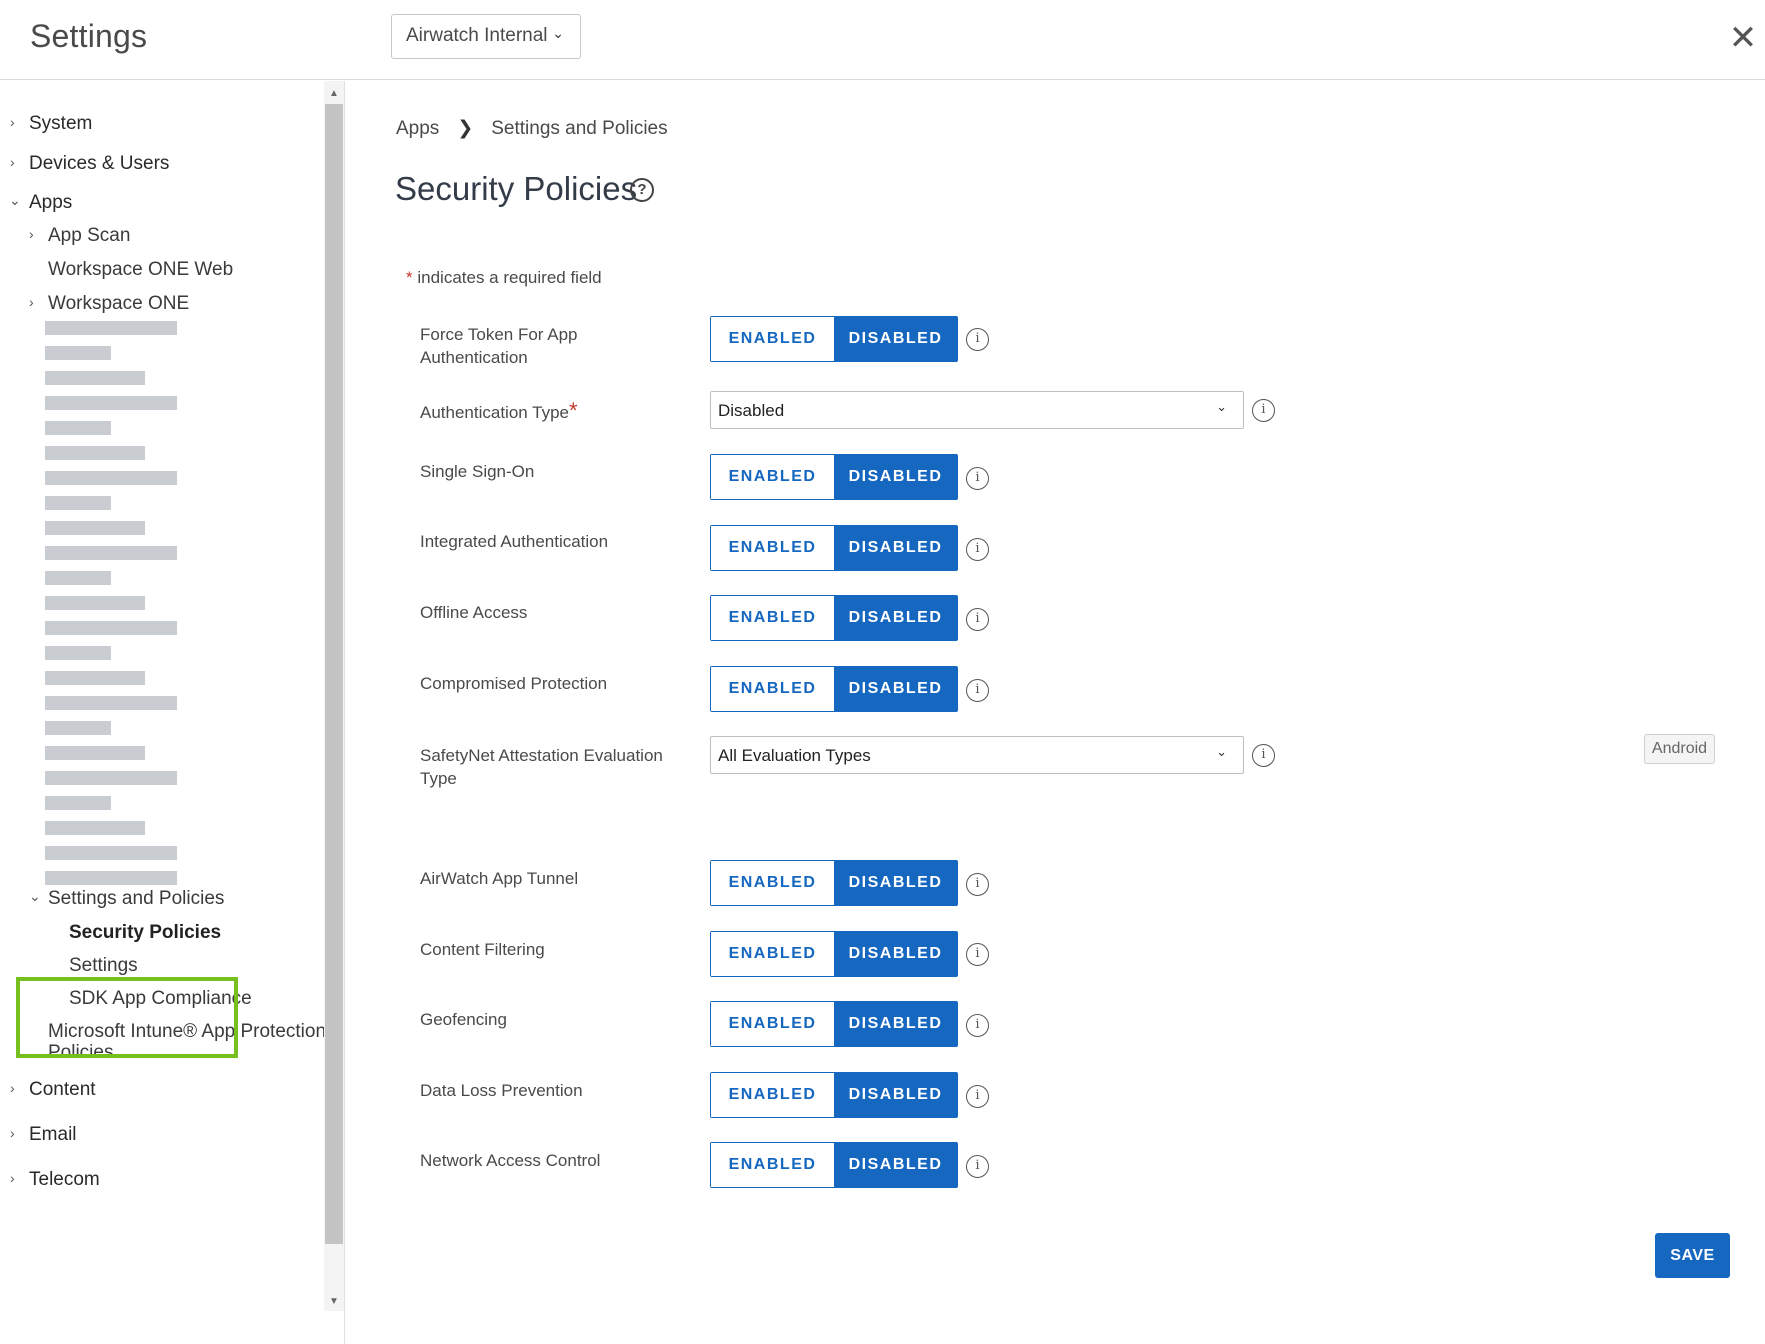 The width and height of the screenshot is (1765, 1344). I want to click on sidebar-item-apps: Apps, so click(50, 203).